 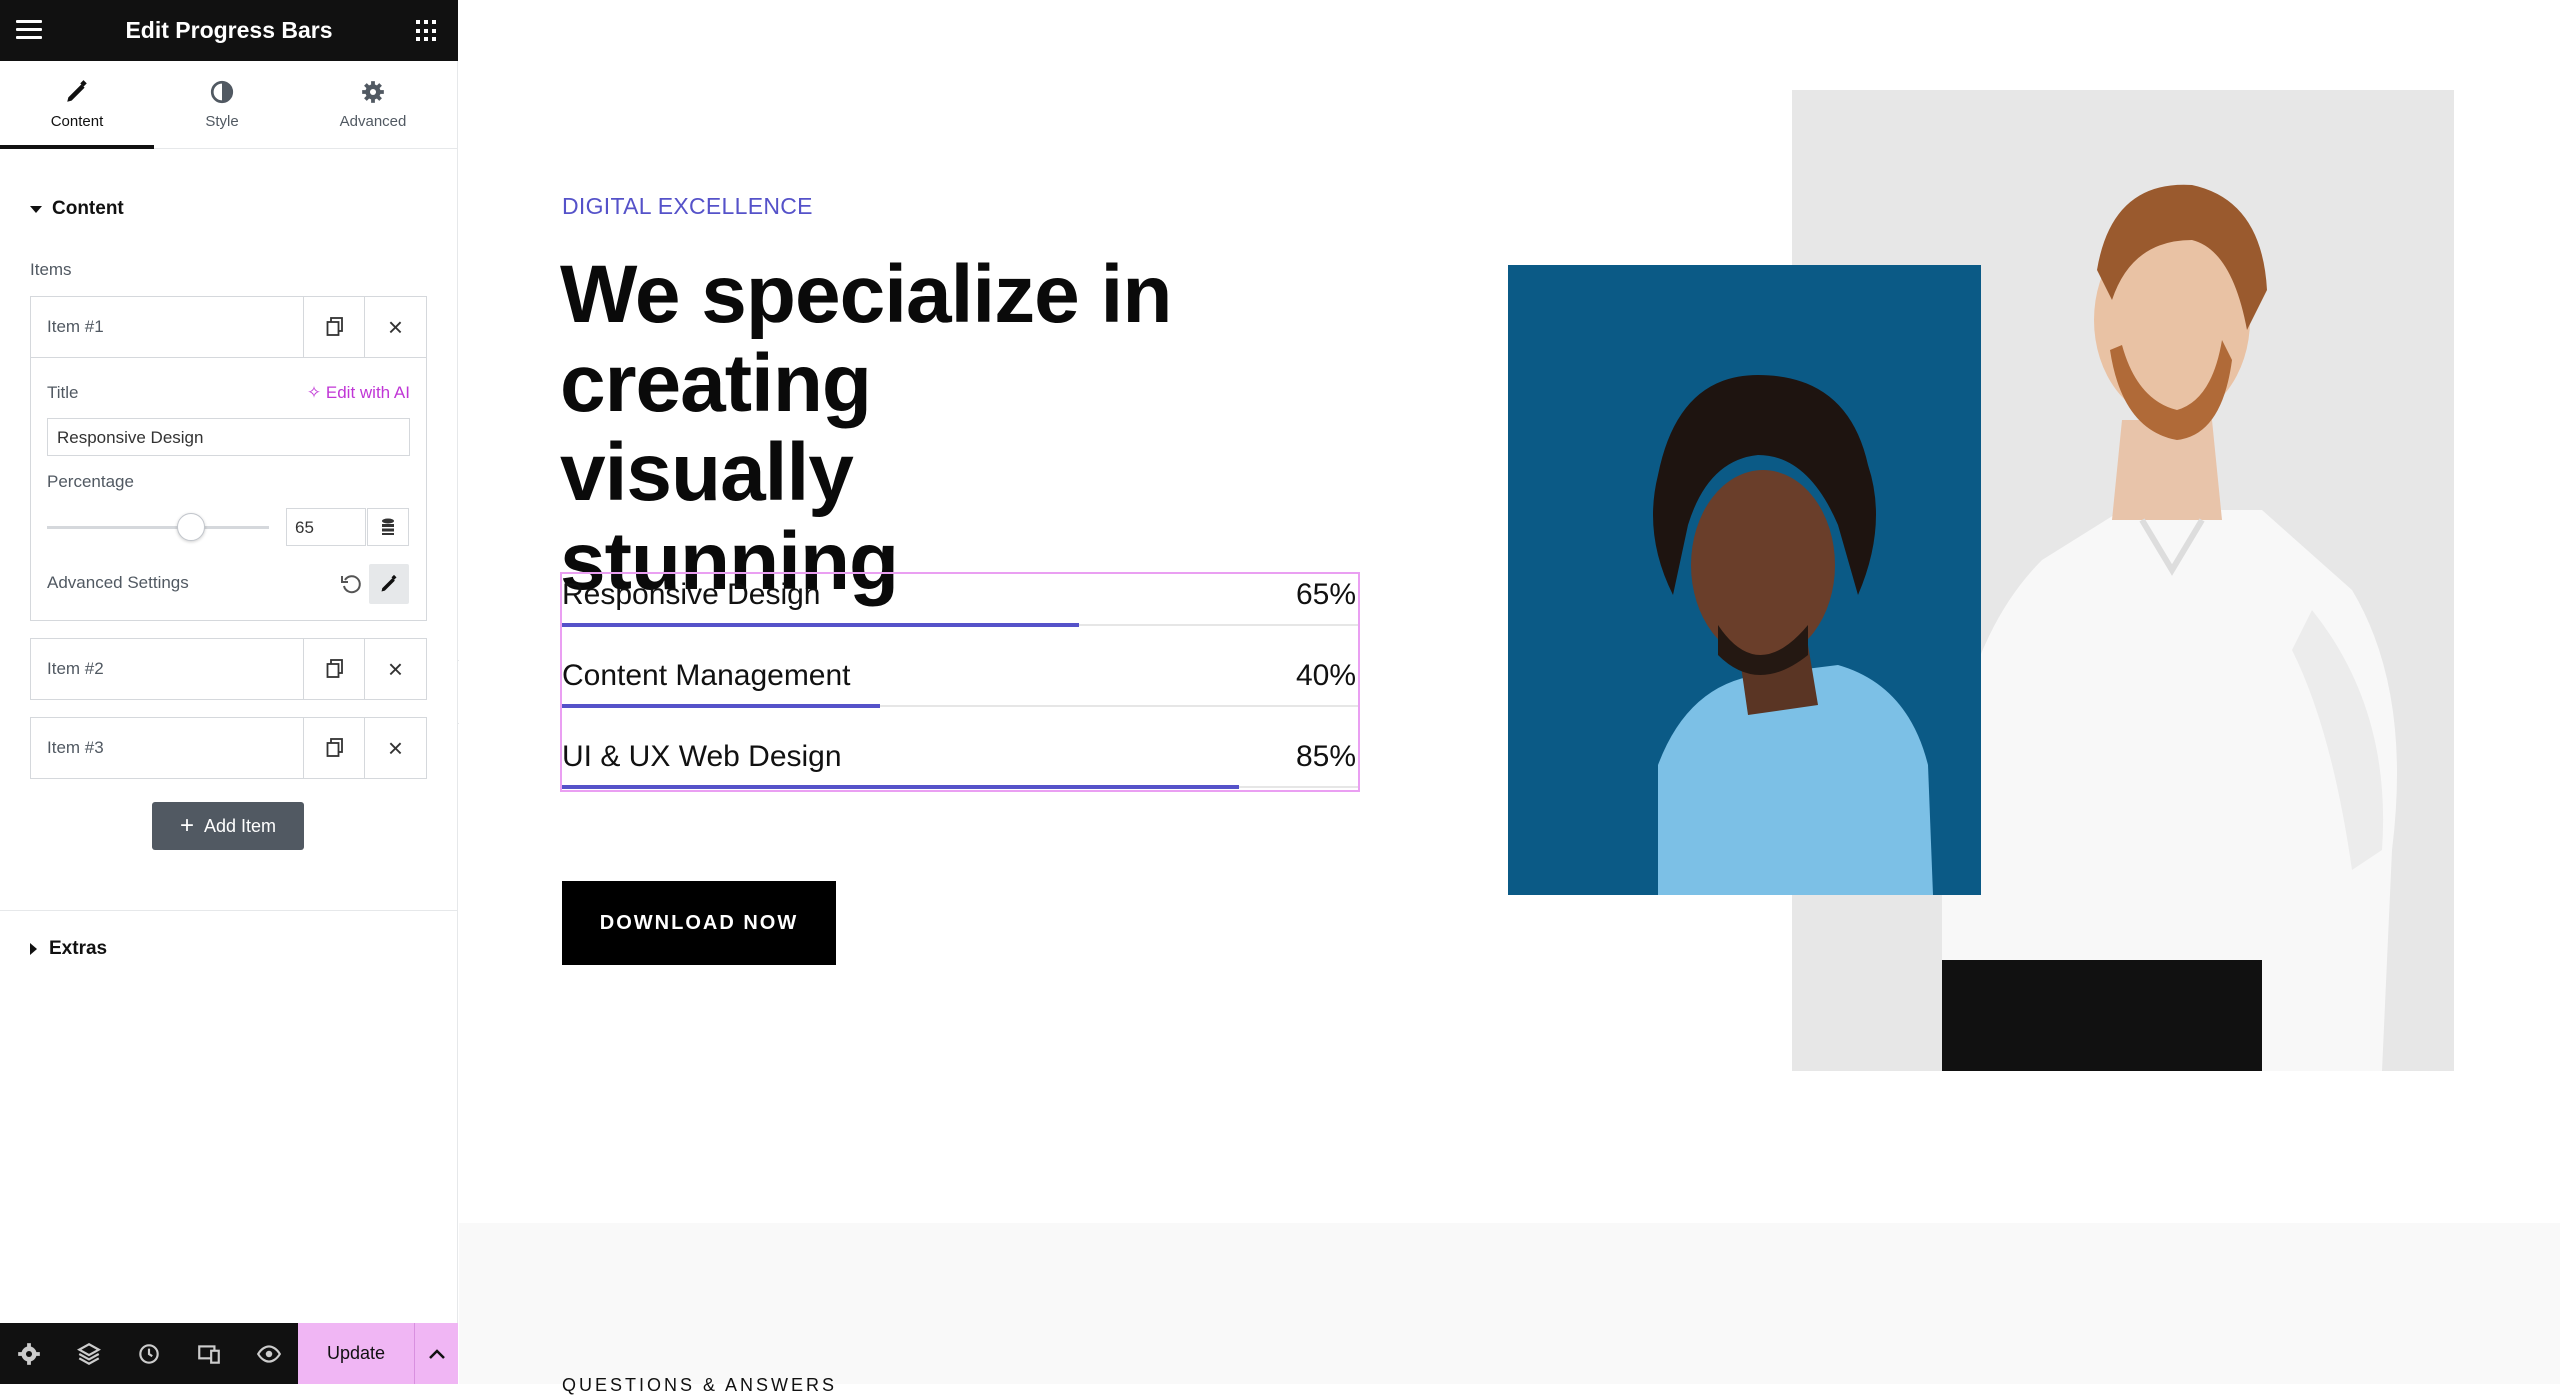 What do you see at coordinates (228, 669) in the screenshot?
I see `repeater-item-2: Item #2 ×` at bounding box center [228, 669].